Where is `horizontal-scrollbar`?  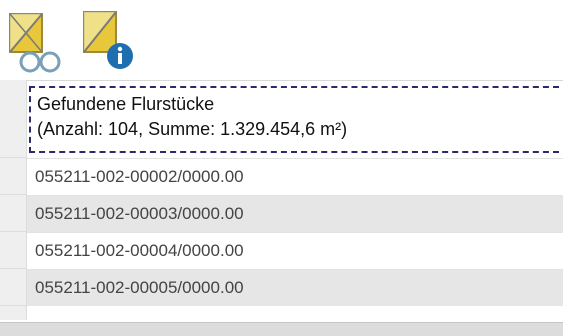
horizontal-scrollbar is located at coordinates (281, 329).